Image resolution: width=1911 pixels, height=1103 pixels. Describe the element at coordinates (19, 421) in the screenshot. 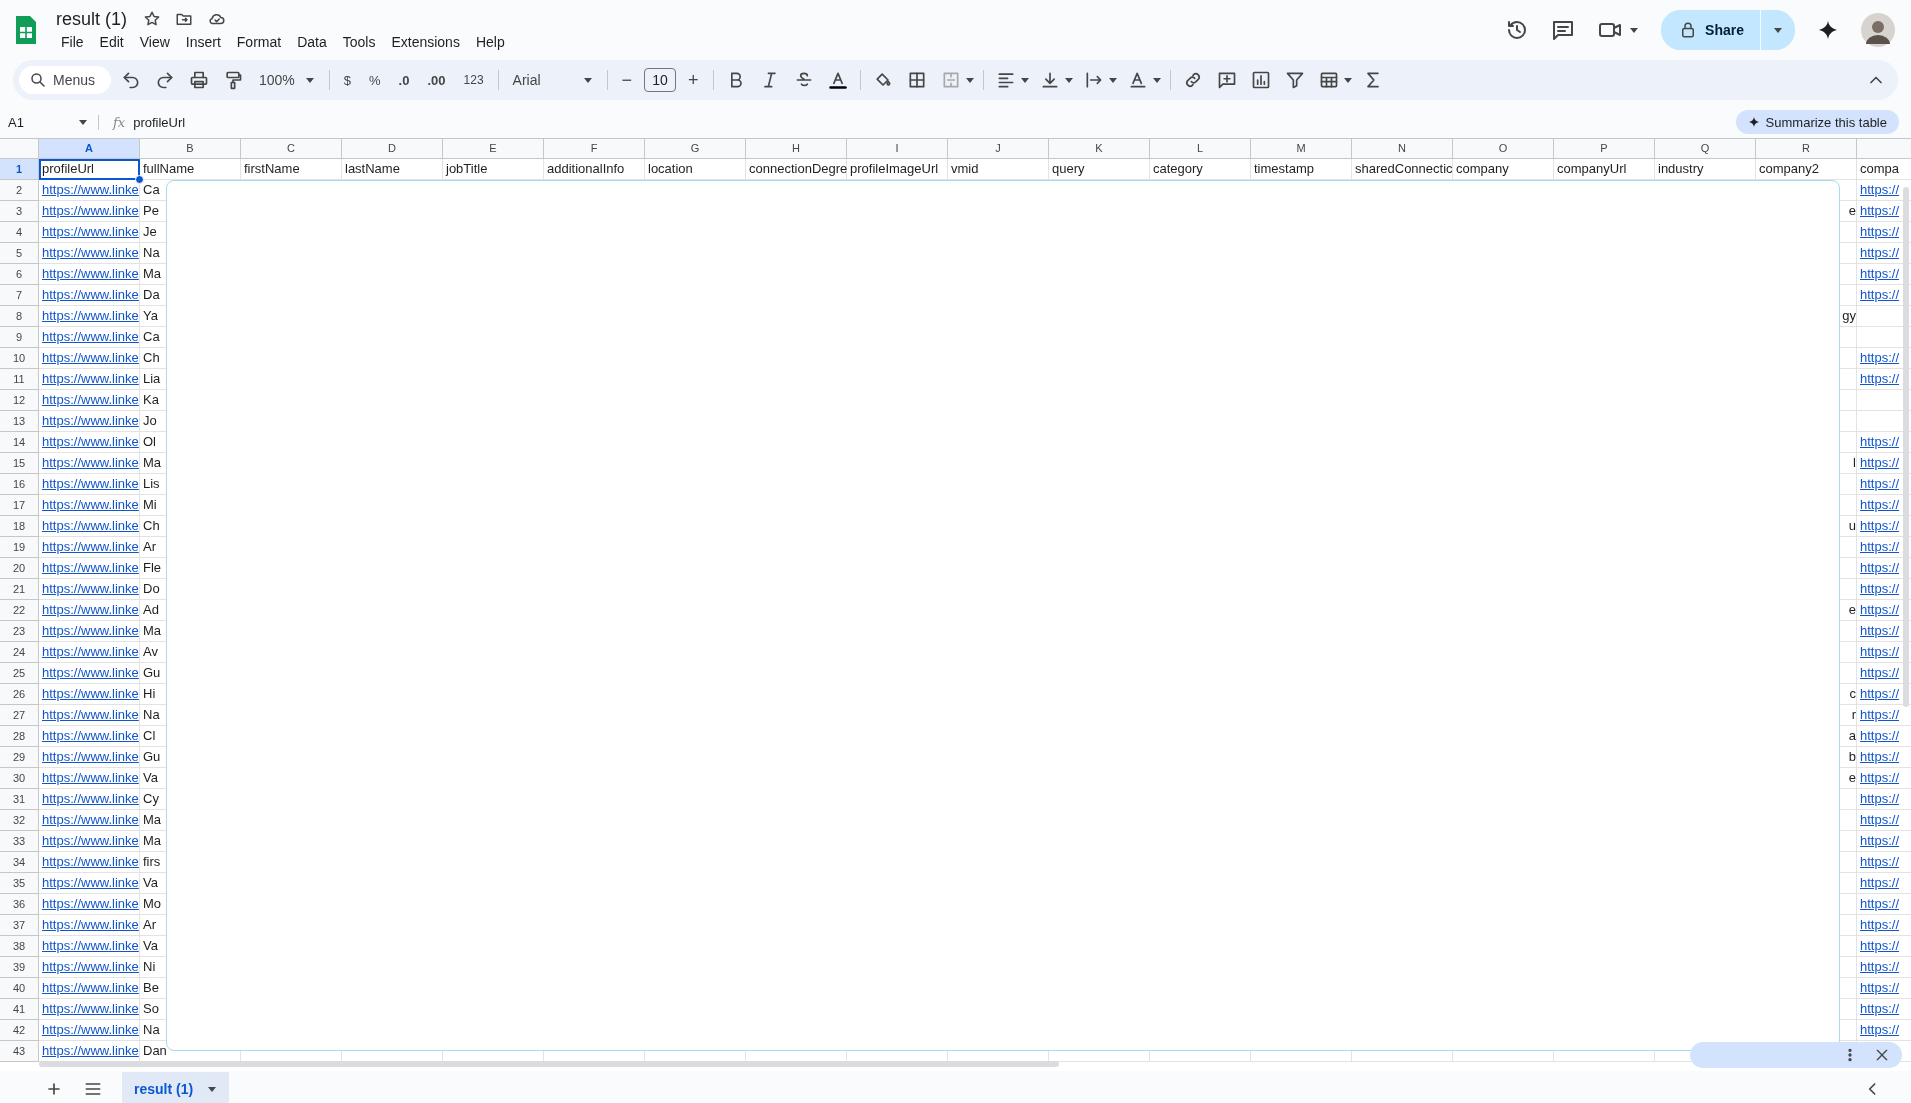

I see `row-number: 13` at that location.